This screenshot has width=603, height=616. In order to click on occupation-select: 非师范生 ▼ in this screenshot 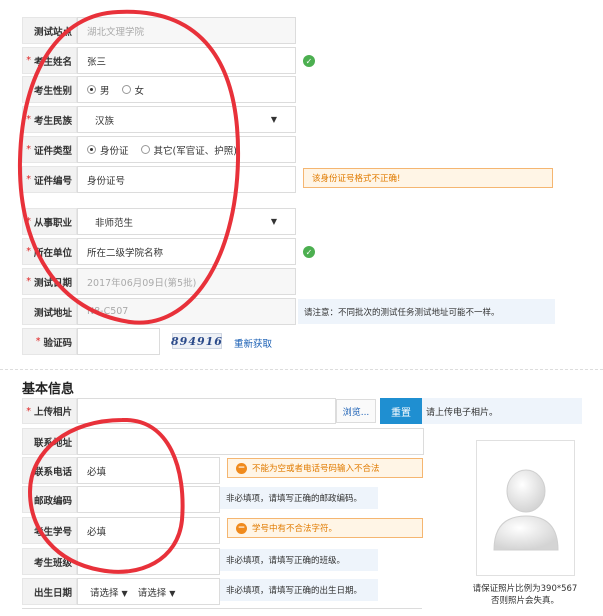, I will do `click(186, 221)`.